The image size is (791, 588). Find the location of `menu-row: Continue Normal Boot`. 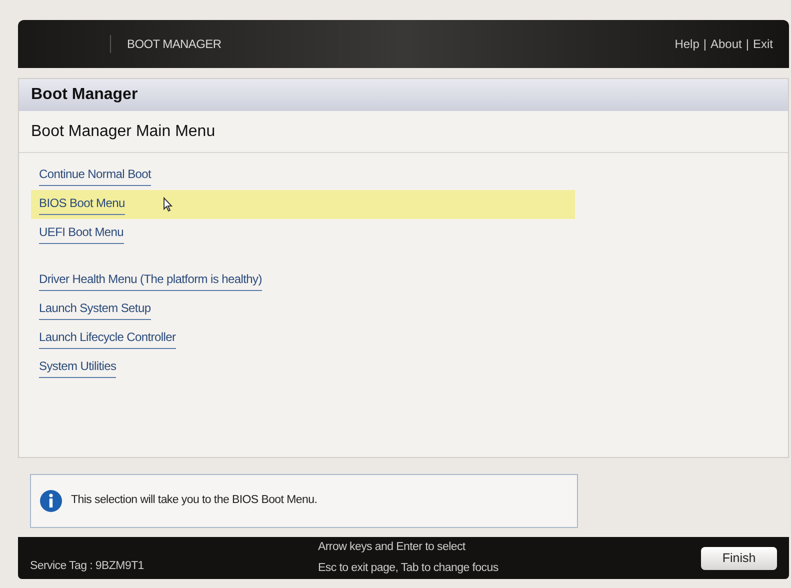

menu-row: Continue Normal Boot is located at coordinates (303, 175).